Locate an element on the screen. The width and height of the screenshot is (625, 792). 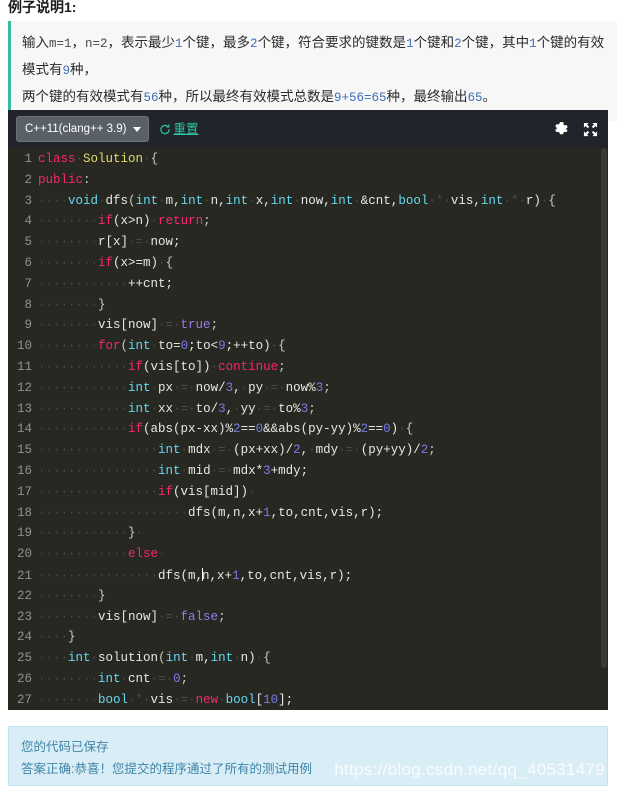
gear-icon is located at coordinates (561, 129).